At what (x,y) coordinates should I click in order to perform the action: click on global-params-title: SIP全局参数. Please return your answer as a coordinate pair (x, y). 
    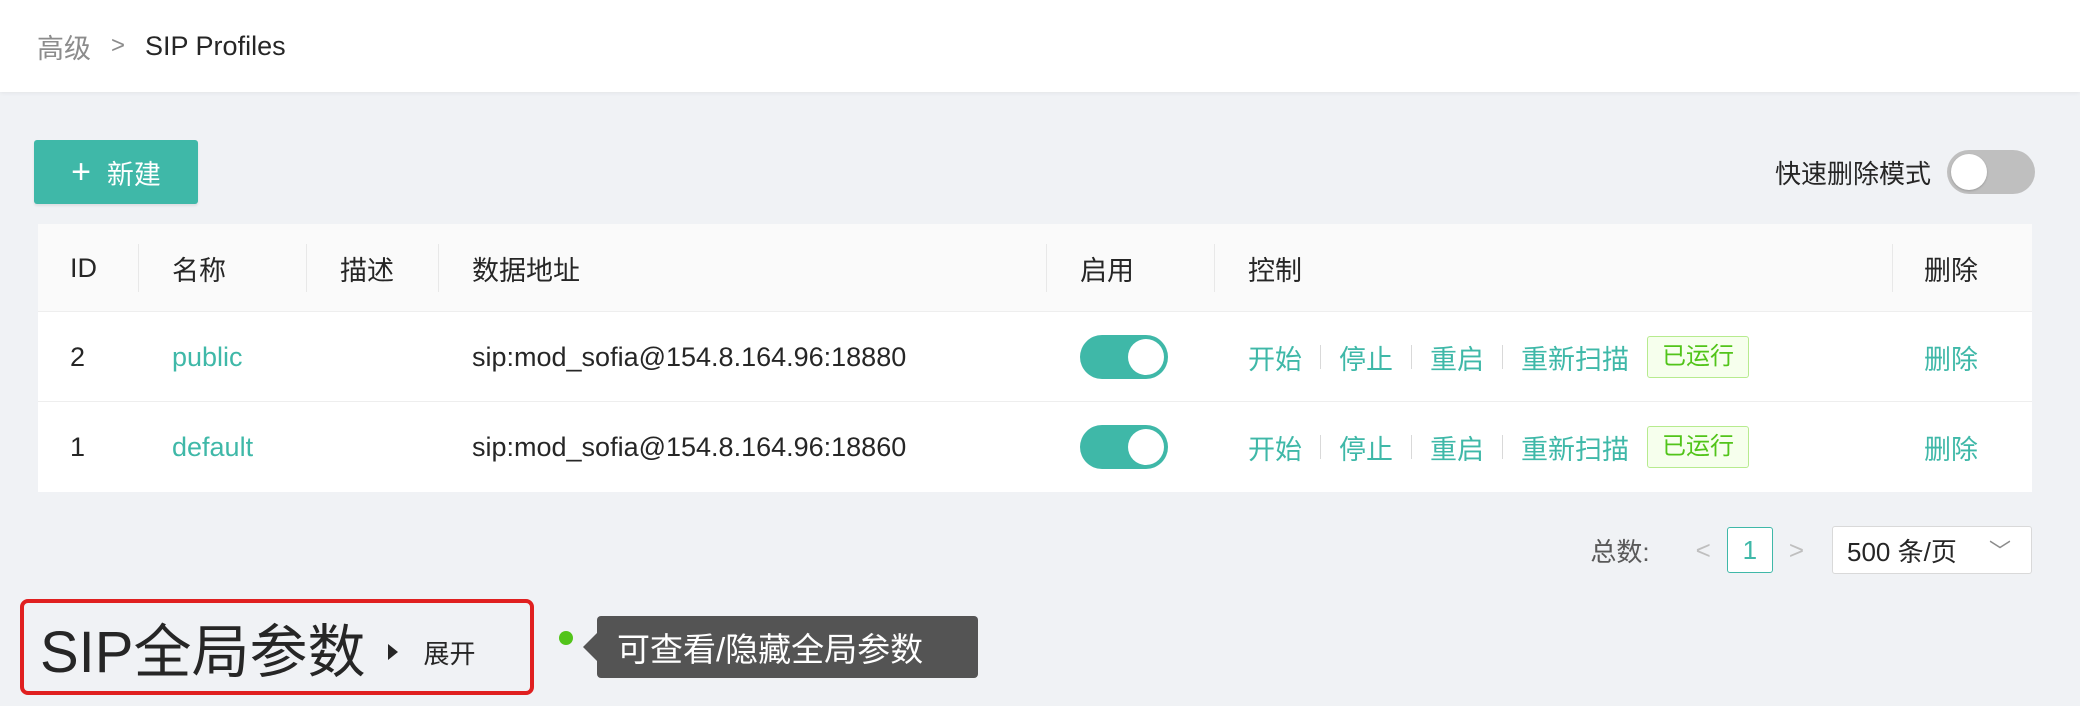
    Looking at the image, I should click on (203, 652).